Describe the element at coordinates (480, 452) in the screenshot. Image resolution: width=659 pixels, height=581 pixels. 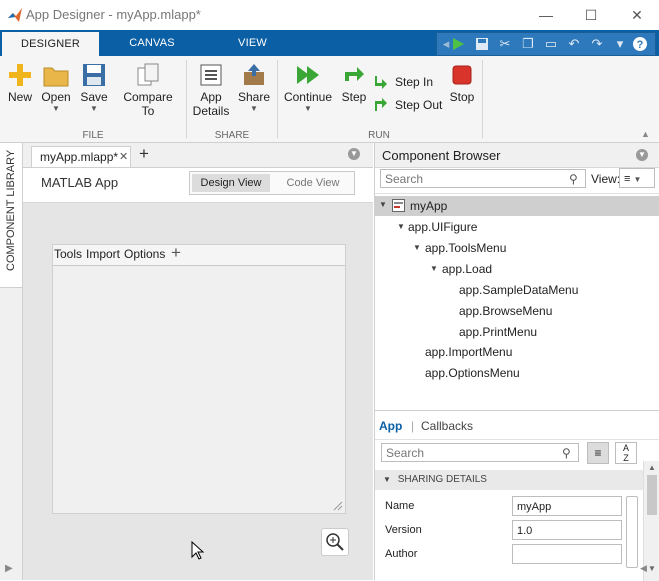
I see `inspector-search-input: Search` at that location.